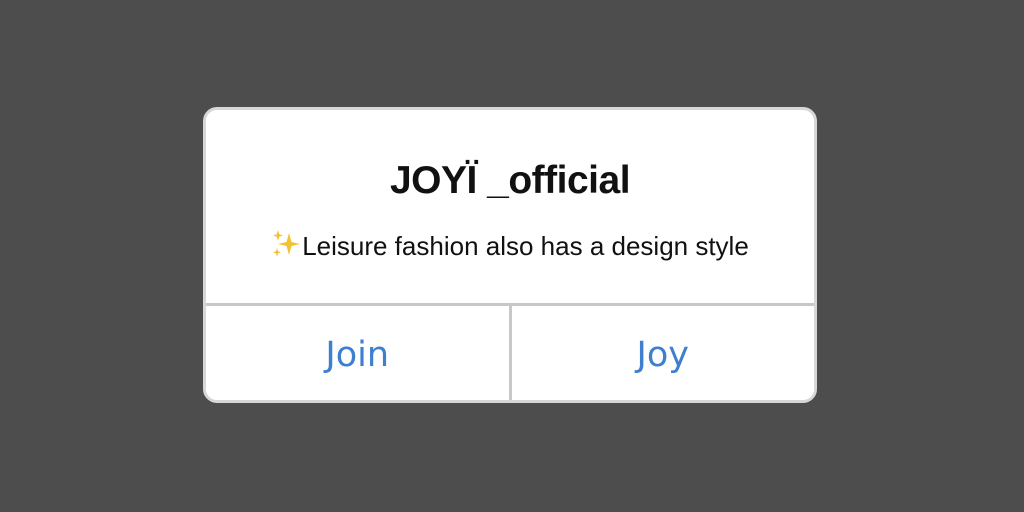  What do you see at coordinates (510, 353) in the screenshot?
I see `dialog-button-row: Join Joy` at bounding box center [510, 353].